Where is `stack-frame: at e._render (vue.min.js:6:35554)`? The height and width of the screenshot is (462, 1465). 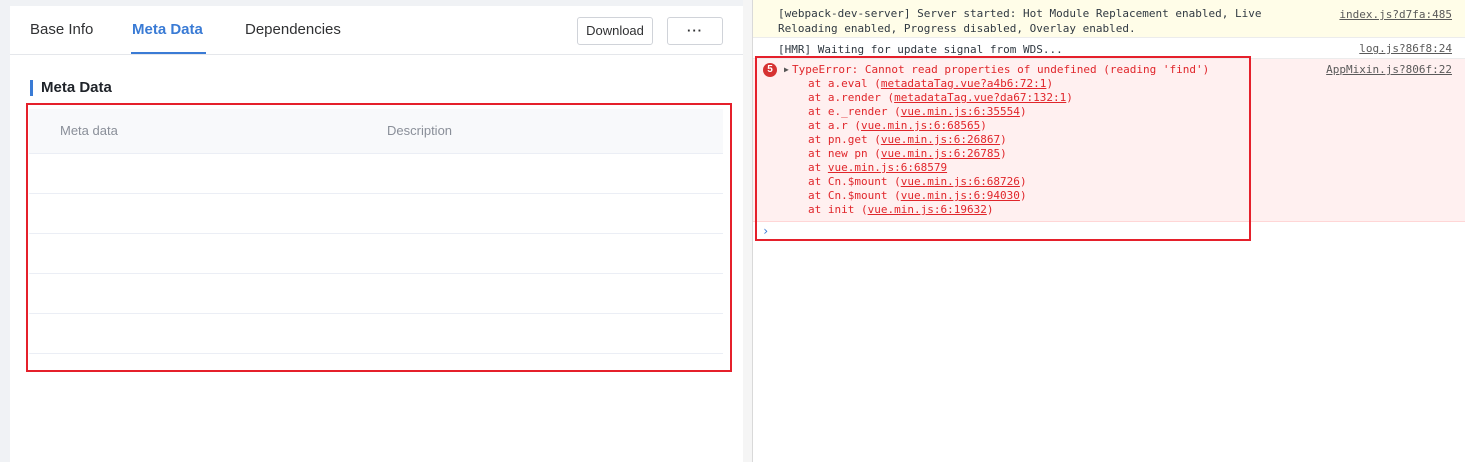 stack-frame: at e._render (vue.min.js:6:35554) is located at coordinates (917, 111).